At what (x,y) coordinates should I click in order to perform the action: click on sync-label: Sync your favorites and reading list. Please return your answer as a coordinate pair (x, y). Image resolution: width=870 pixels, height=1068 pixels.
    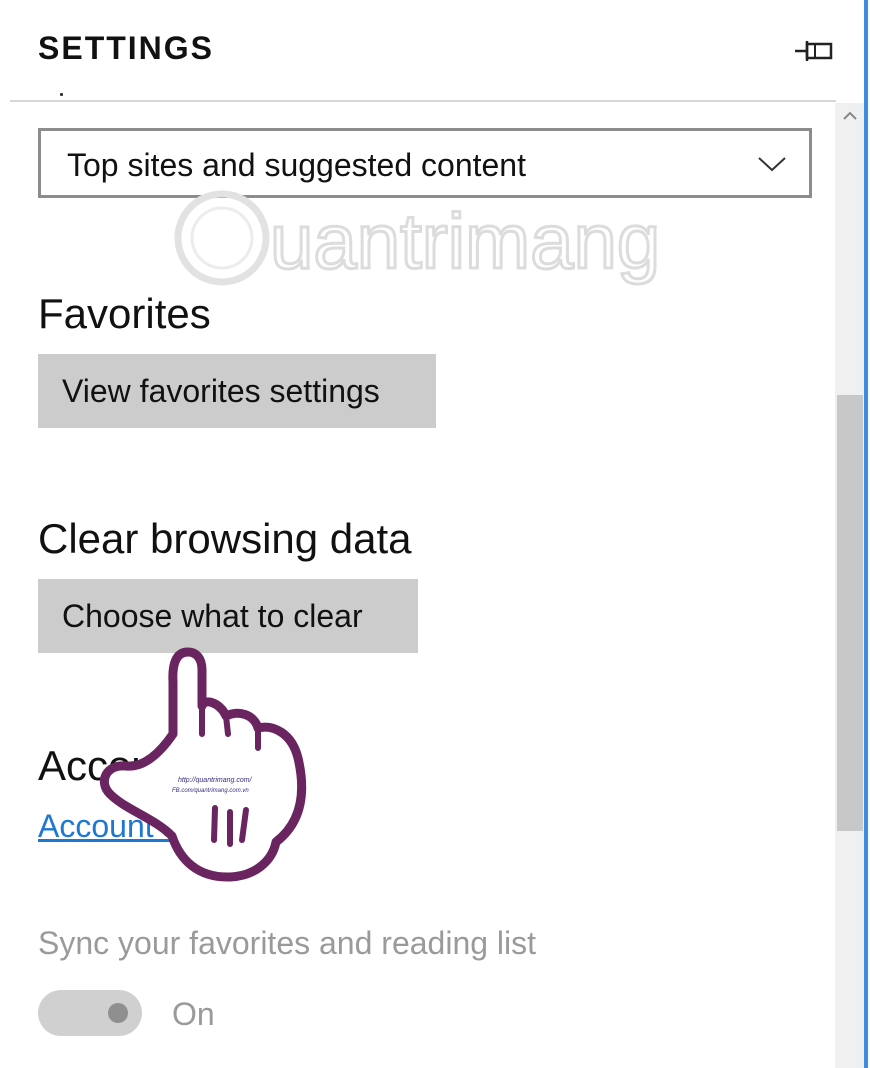
    Looking at the image, I should click on (287, 943).